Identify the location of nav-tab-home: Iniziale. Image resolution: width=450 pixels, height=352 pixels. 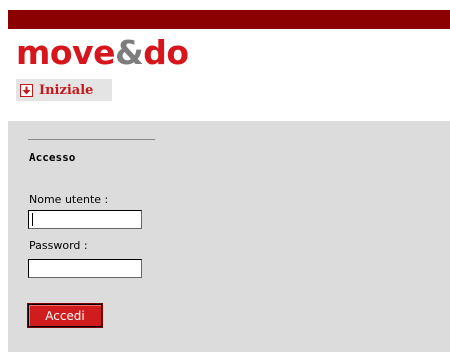
(64, 90).